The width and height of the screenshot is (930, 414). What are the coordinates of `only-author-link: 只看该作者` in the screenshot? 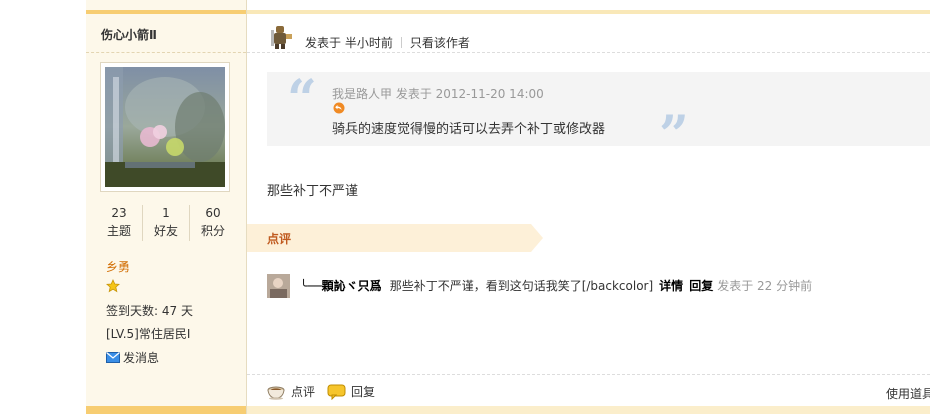 It's located at (440, 43).